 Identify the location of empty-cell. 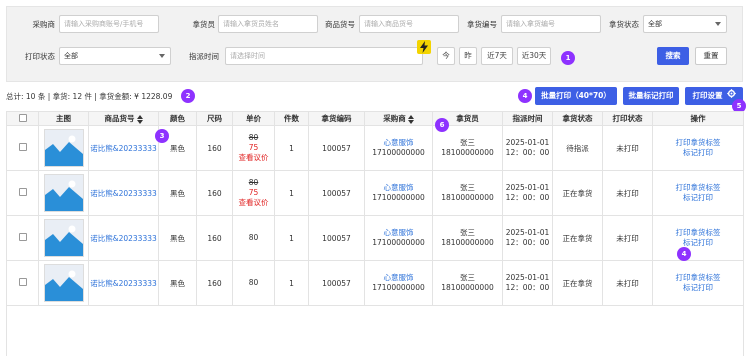
(375, 330).